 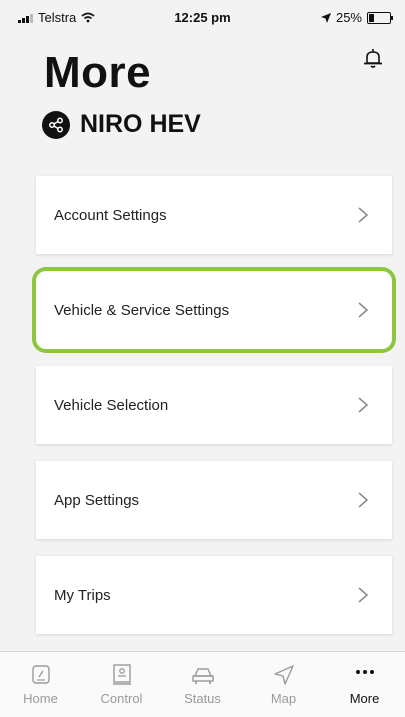 I want to click on tab-label: More, so click(x=364, y=698).